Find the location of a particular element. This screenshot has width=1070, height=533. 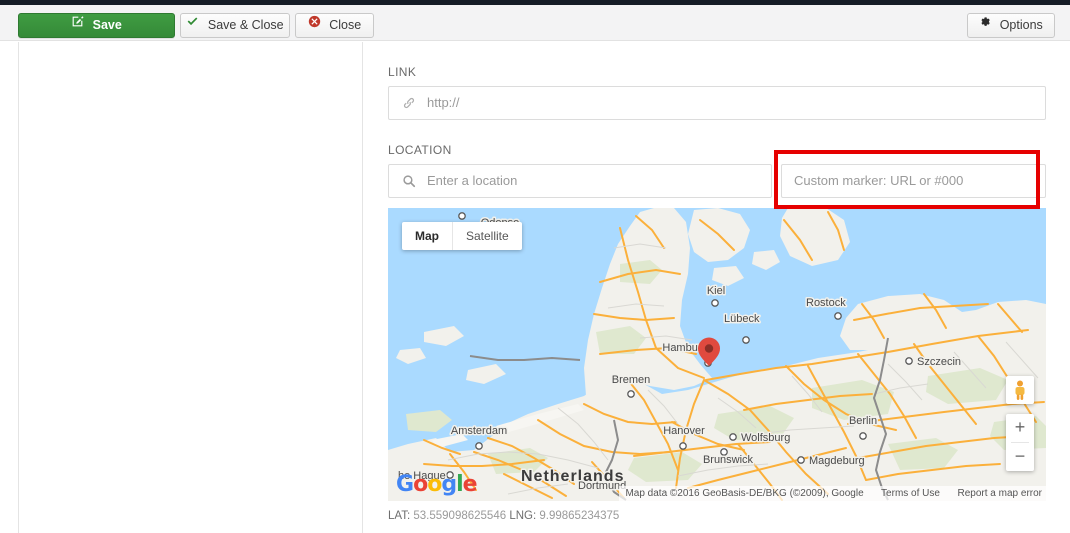

close-button: Close is located at coordinates (334, 25).